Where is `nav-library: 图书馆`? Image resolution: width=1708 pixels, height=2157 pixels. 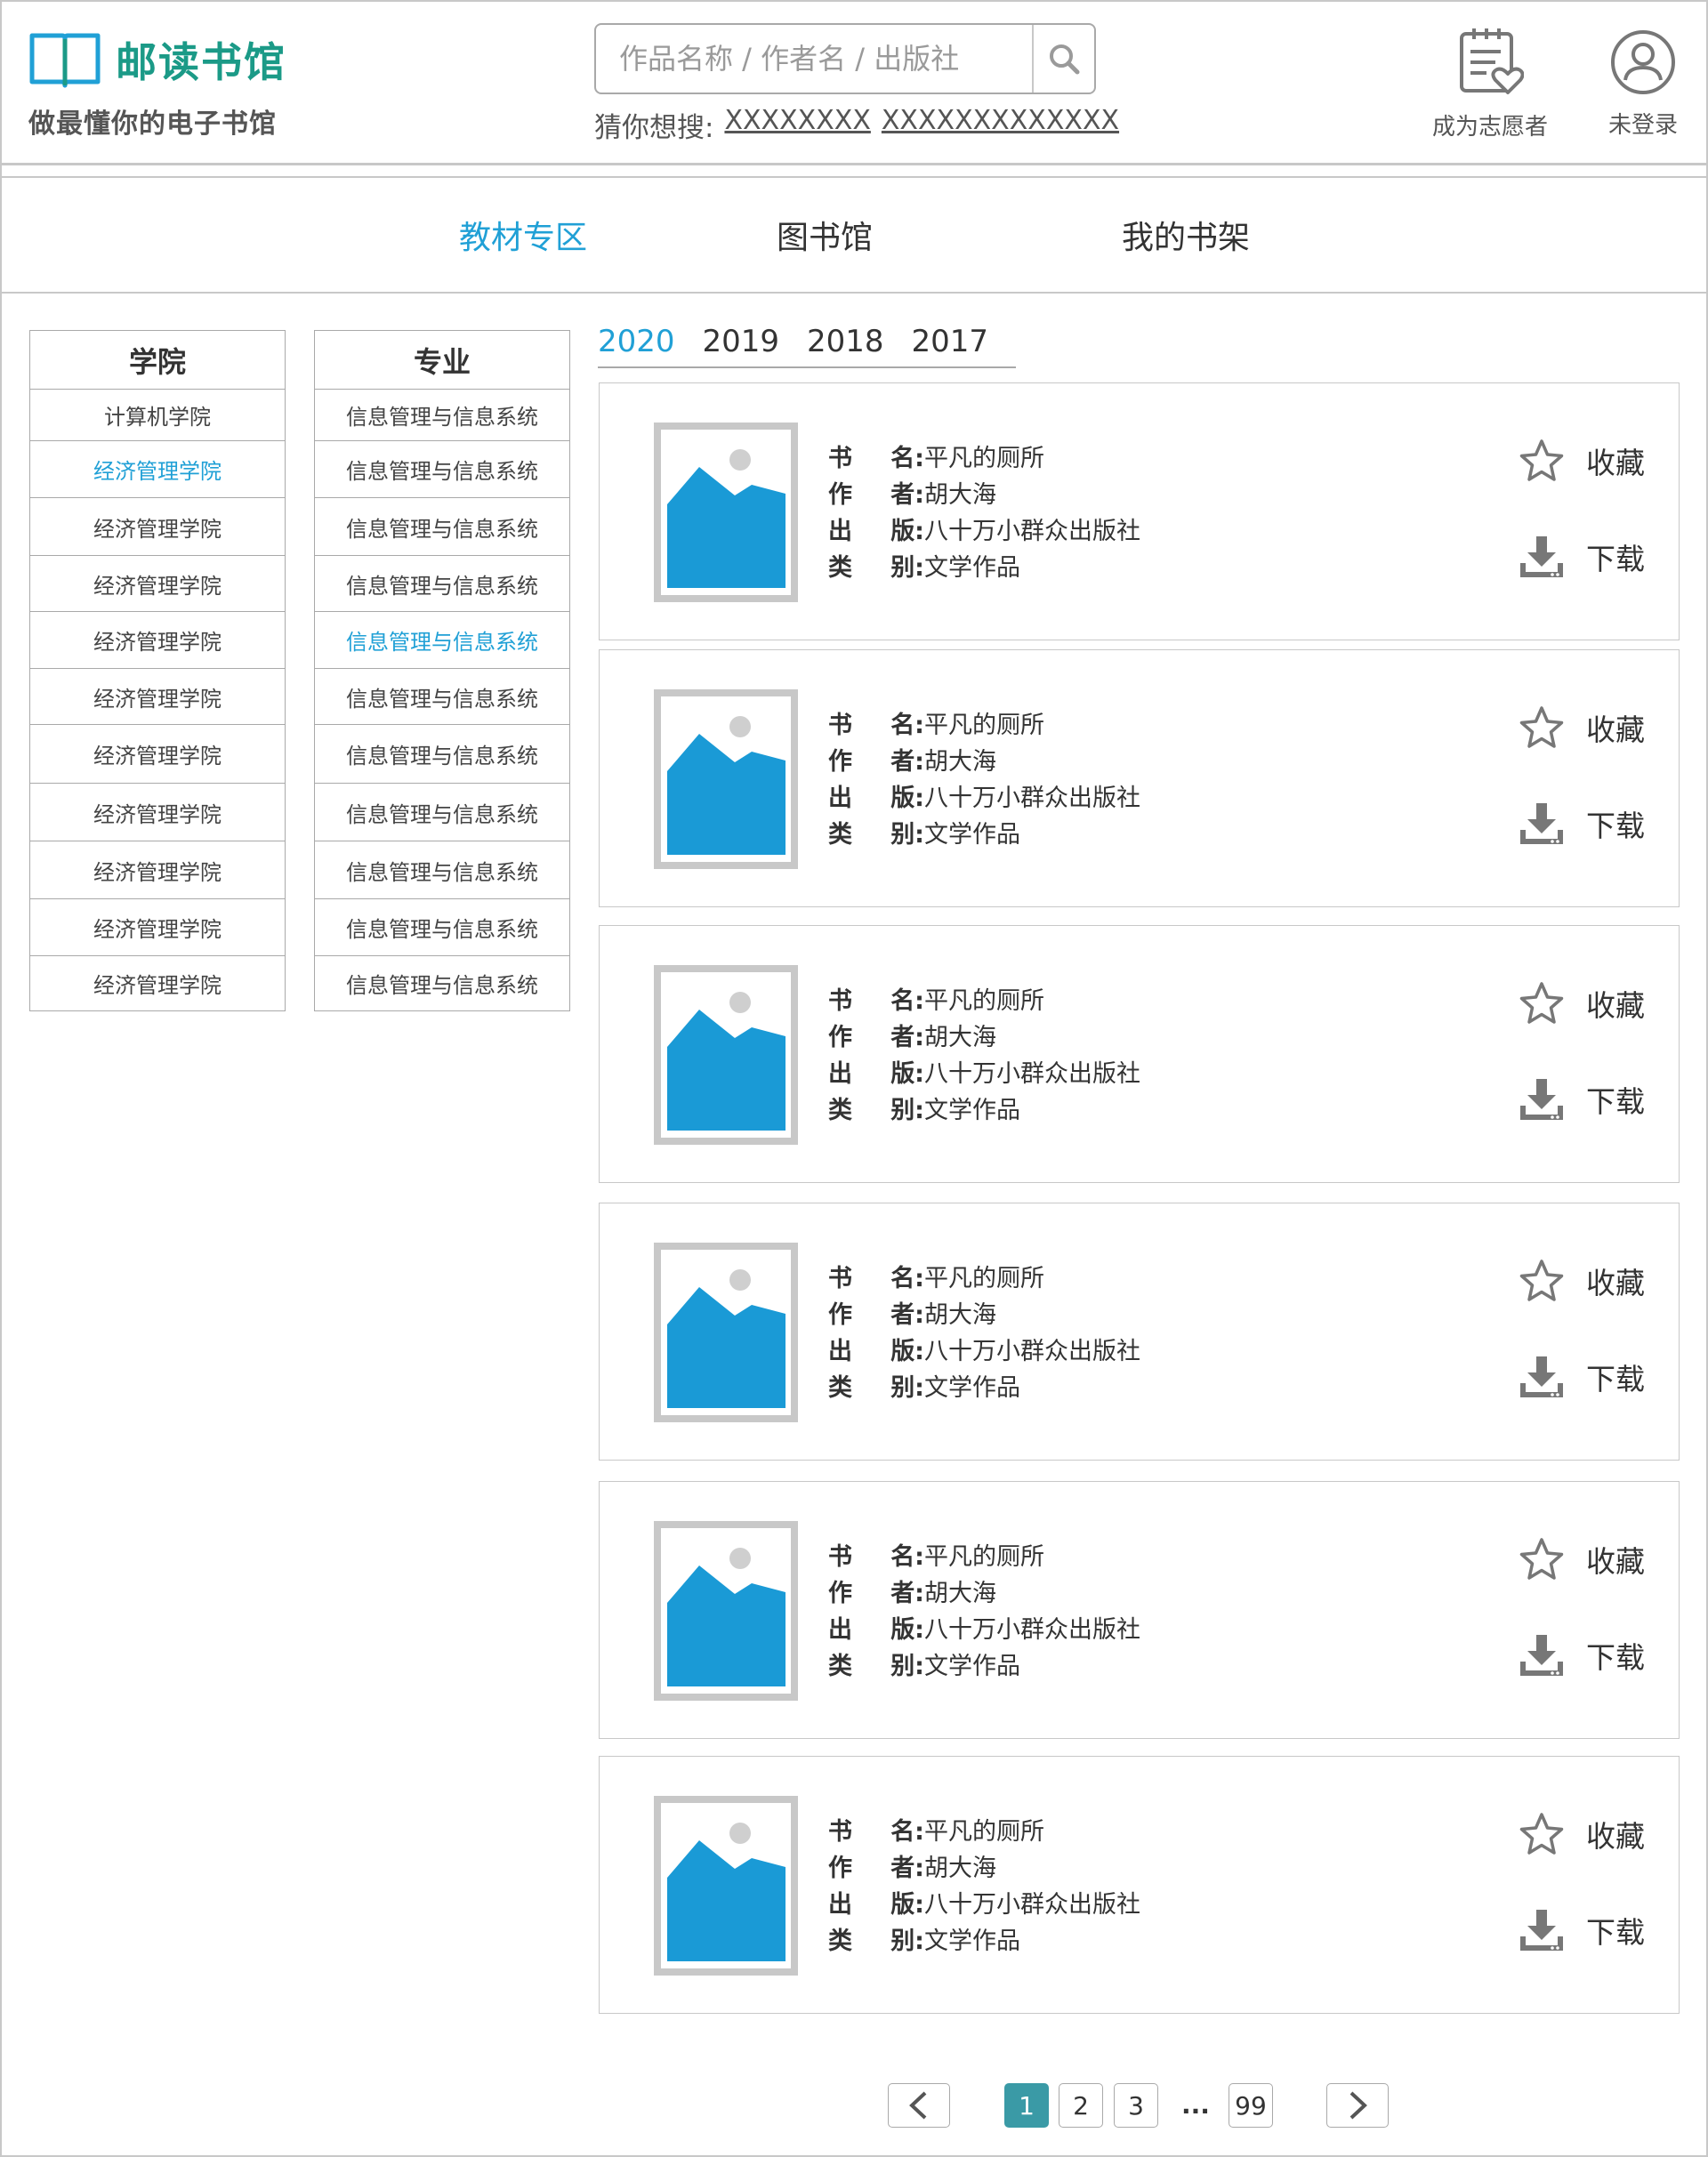
nav-library: 图书馆 is located at coordinates (825, 235).